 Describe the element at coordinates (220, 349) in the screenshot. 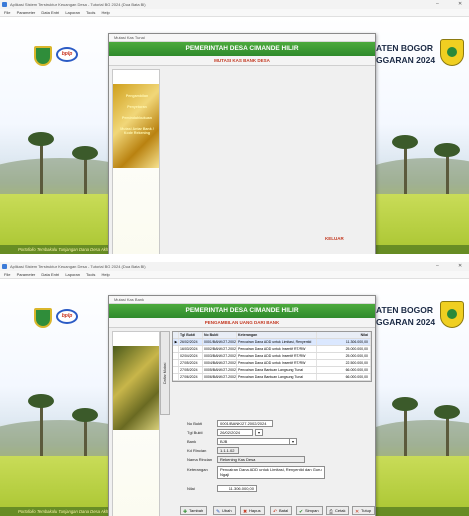

I see `cell-no-bukti: 0002/BANK/27.2002/2024` at that location.